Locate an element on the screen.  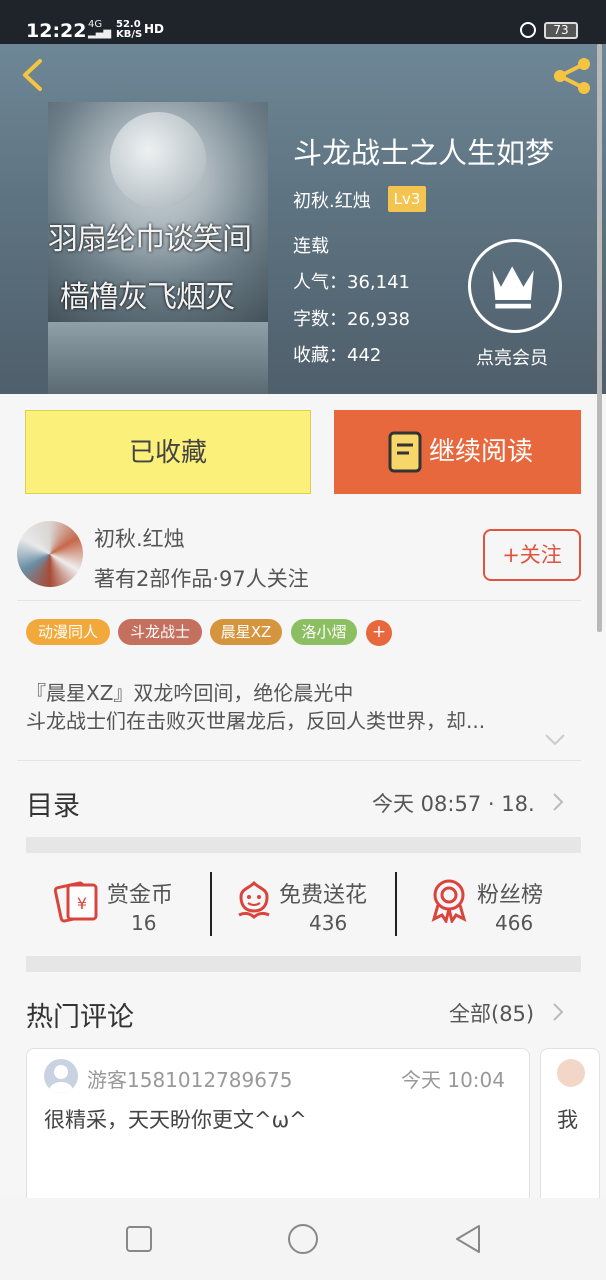
network-indicator: 4G ▂▄▆ is located at coordinates (100, 29).